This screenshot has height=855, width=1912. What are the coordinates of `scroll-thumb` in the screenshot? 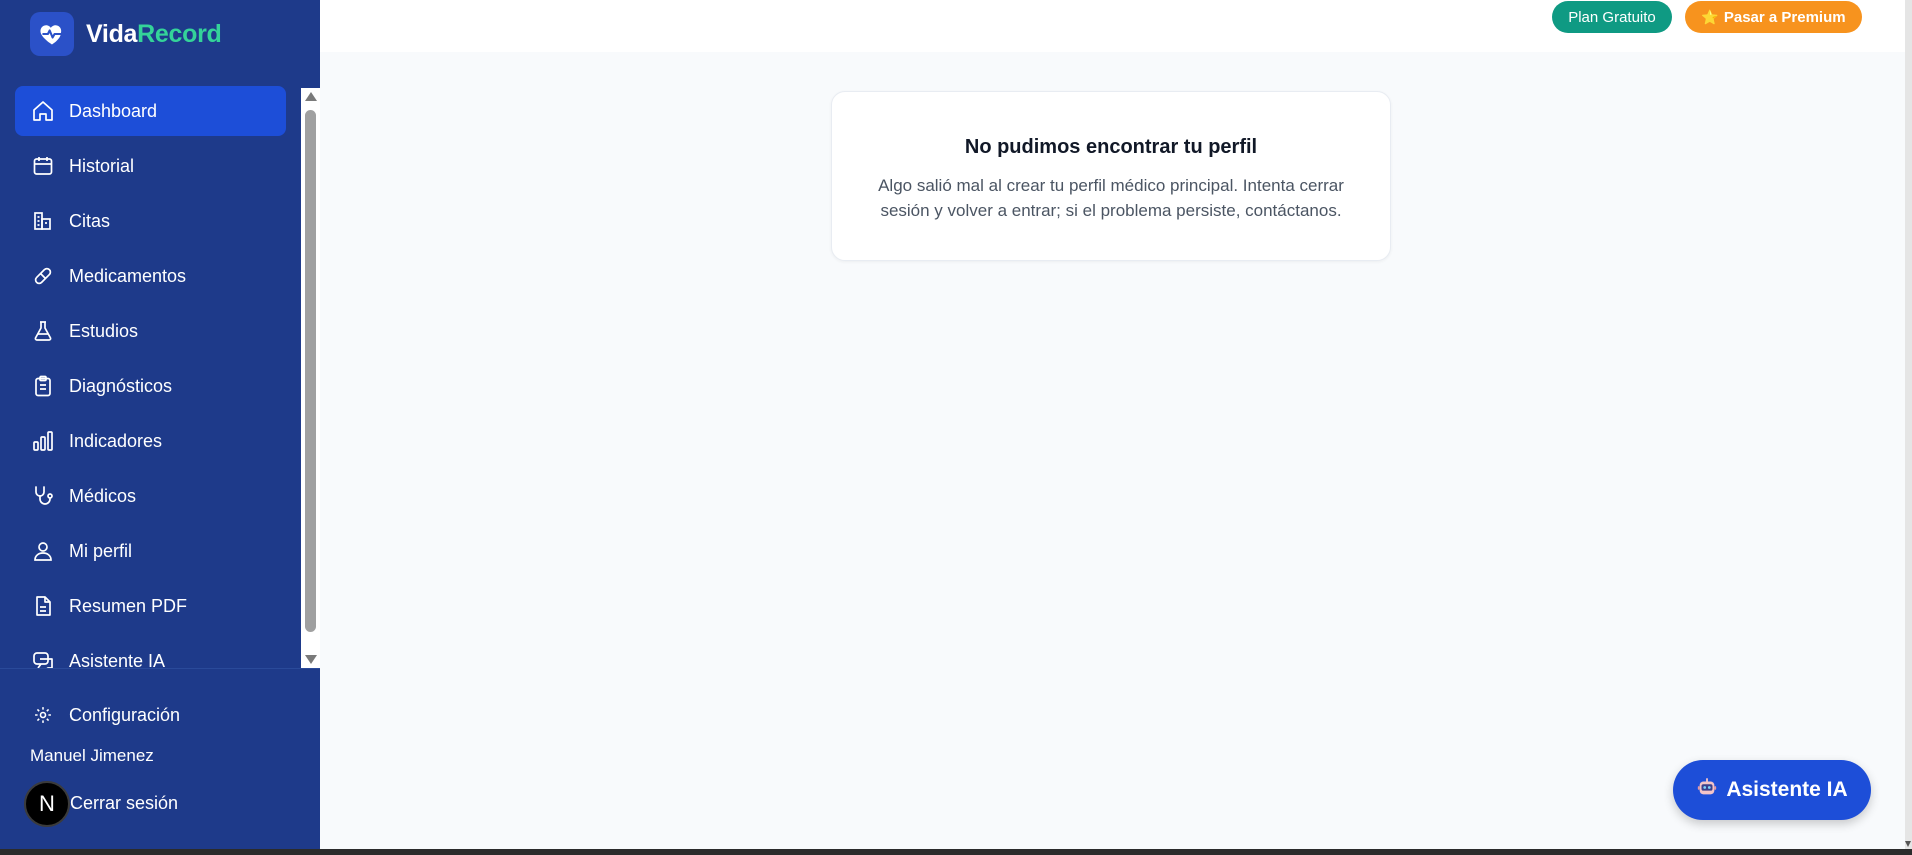 It's located at (310, 371).